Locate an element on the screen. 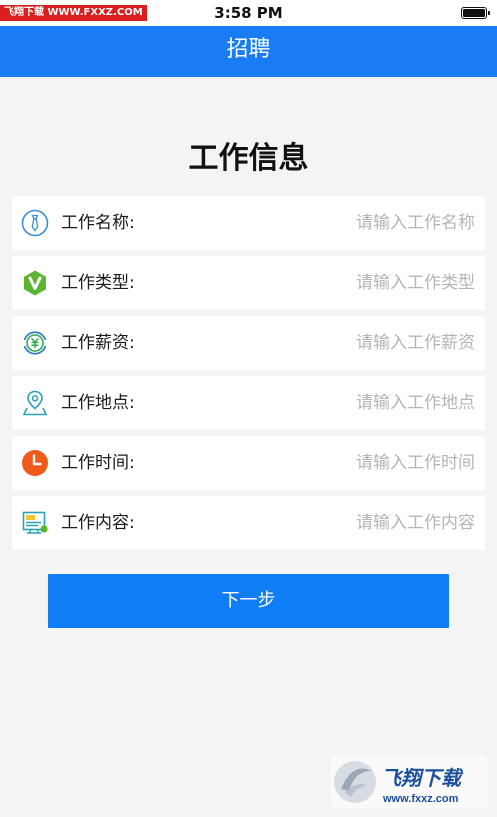 This screenshot has height=817, width=497. form-row-job-type: 工作类型: is located at coordinates (248, 283).